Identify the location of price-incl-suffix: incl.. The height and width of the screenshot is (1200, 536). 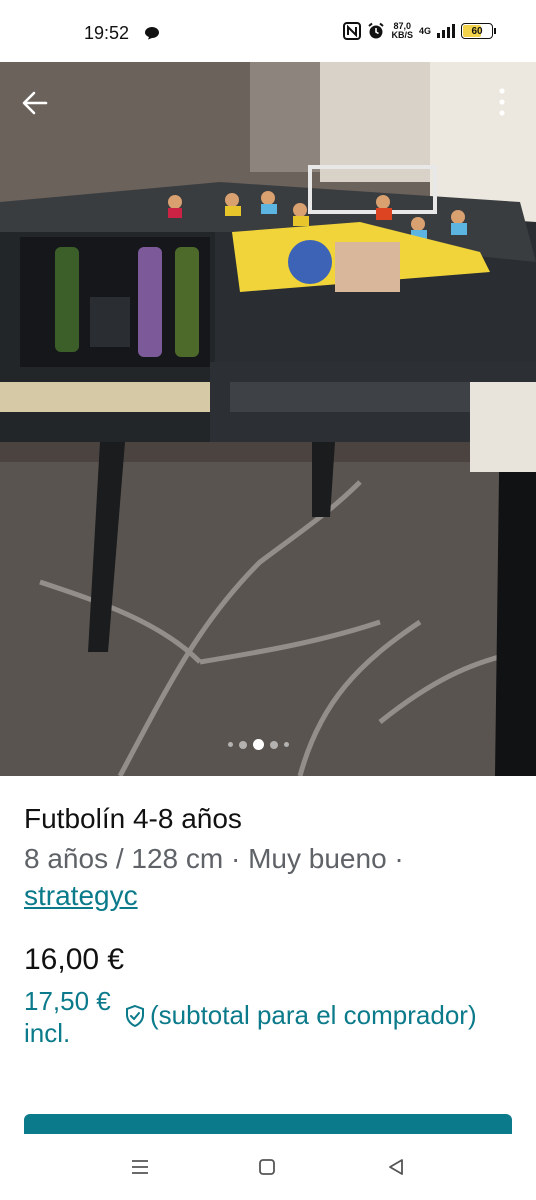
(47, 1033).